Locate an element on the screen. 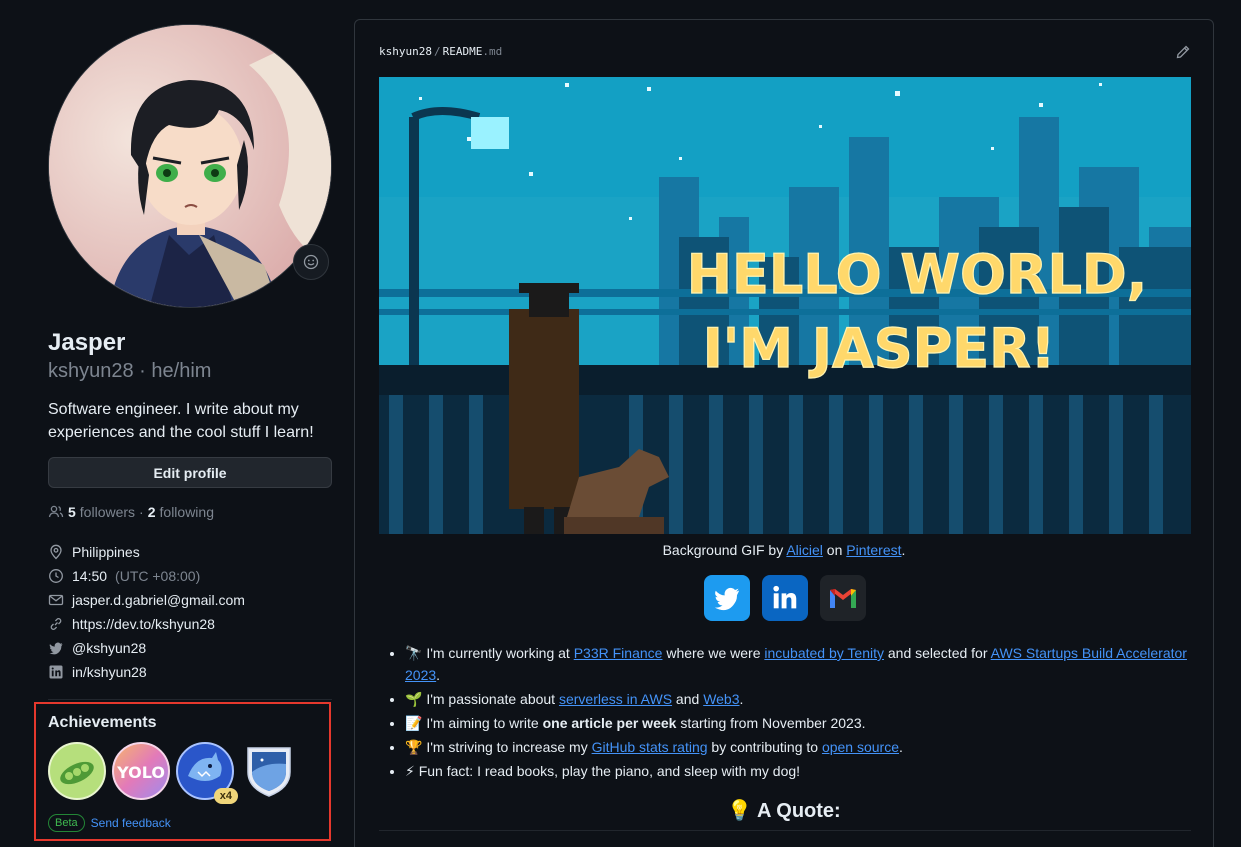 This screenshot has width=1241, height=847. twitter-item: @kshyun28 is located at coordinates (190, 648).